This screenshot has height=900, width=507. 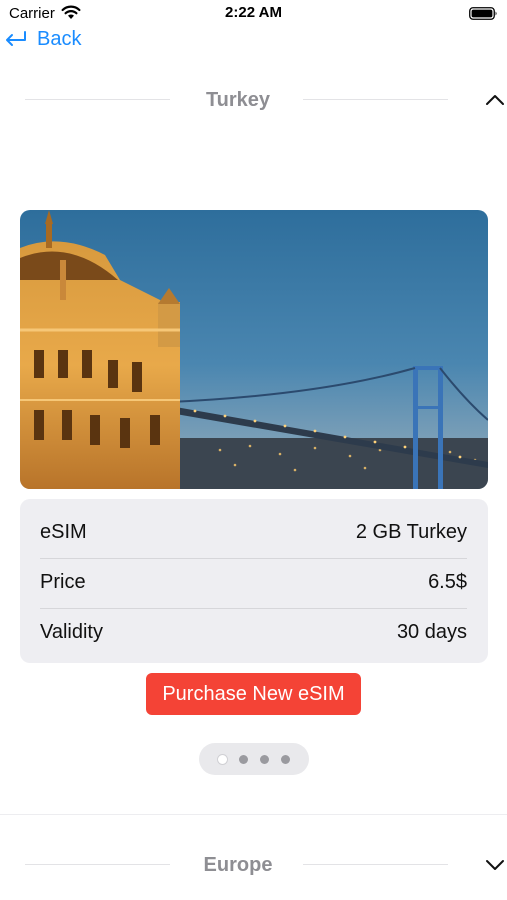 I want to click on section-title: Europe, so click(x=238, y=865).